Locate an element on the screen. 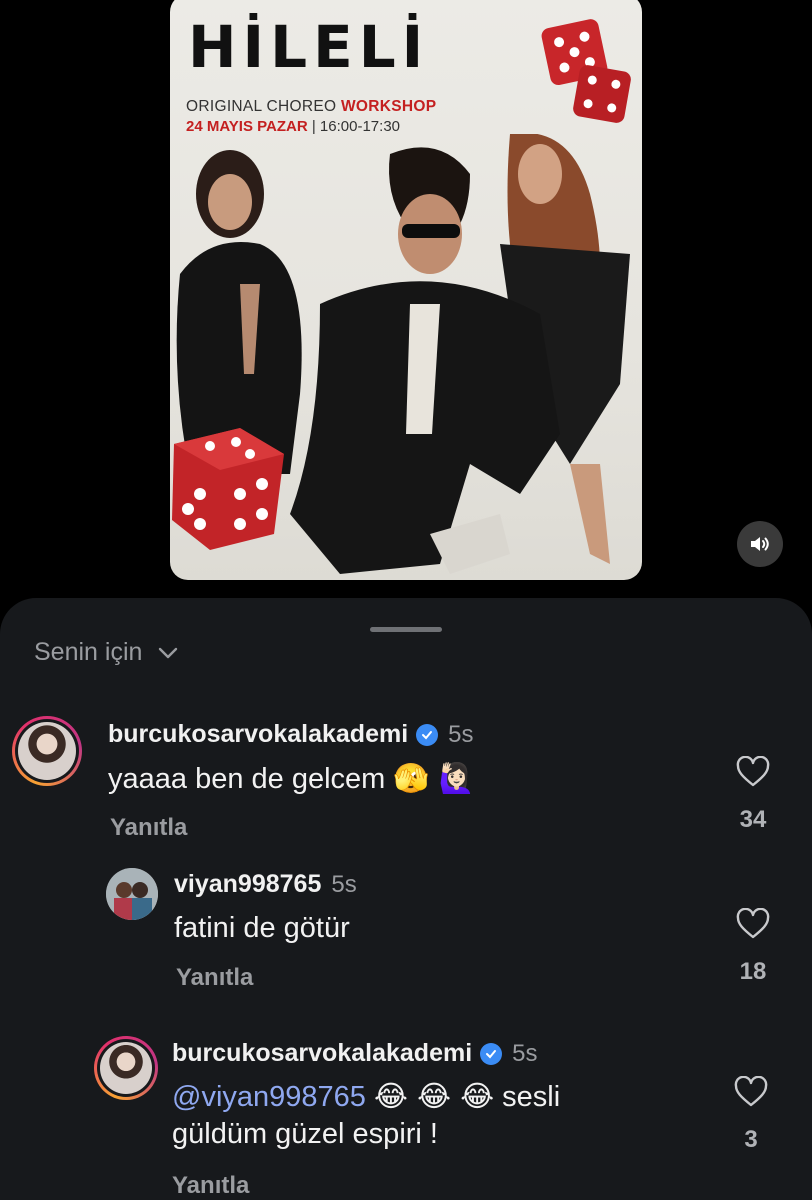  poster-date: 24 MAYIS PAZAR | 16:00-17:30 is located at coordinates (293, 126).